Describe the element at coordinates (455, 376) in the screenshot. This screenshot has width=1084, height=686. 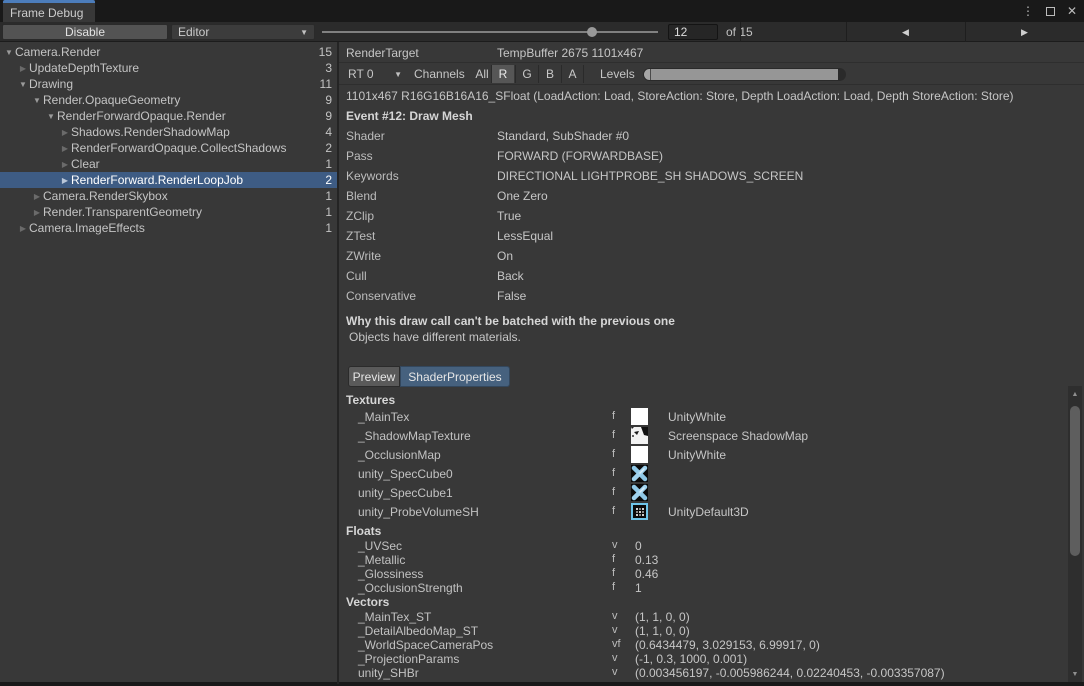
I see `tab-shader-properties: ShaderProperties` at that location.